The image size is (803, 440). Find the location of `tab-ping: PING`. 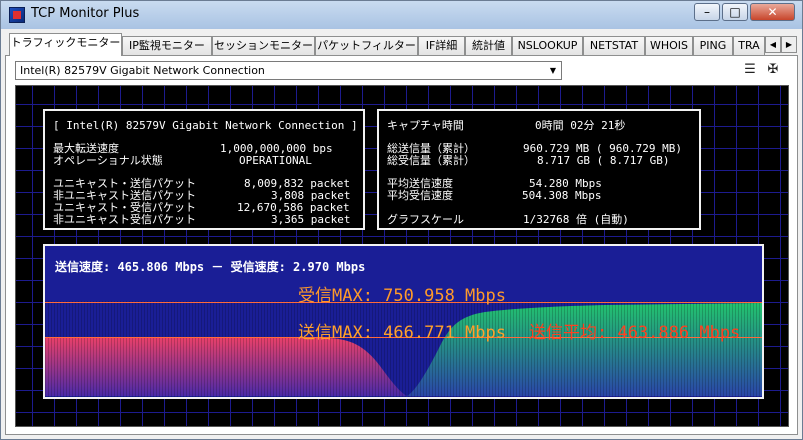

tab-ping: PING is located at coordinates (713, 45).